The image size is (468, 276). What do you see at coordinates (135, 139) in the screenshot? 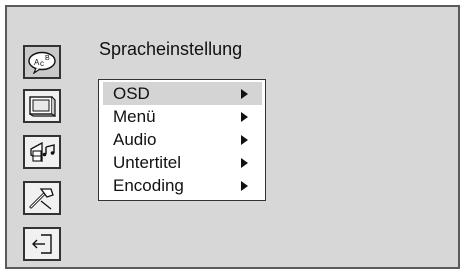
I see `menu-item-label: Audio` at bounding box center [135, 139].